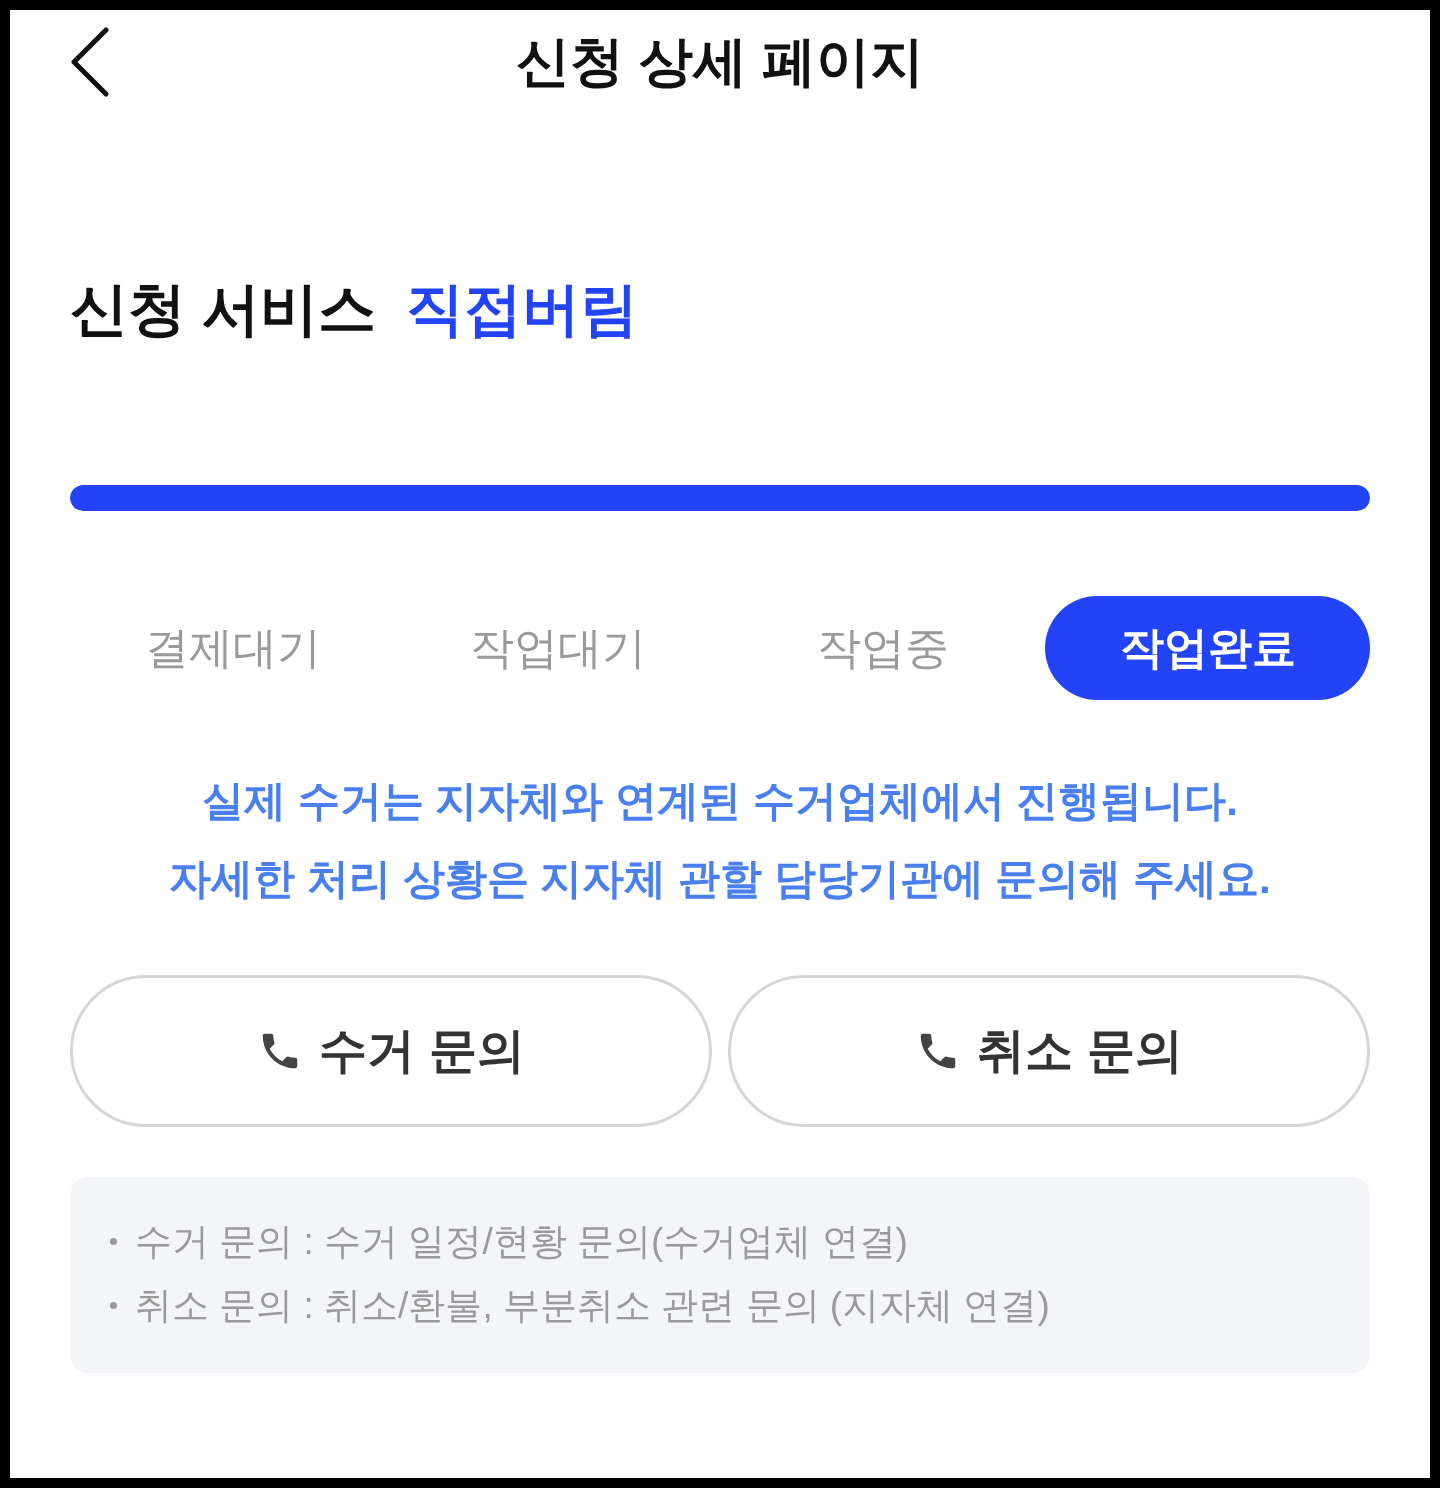  What do you see at coordinates (592, 1305) in the screenshot?
I see `note-text: 취소 문의 : 취소/환불, 부분취소 관련 문의 (지자체 연결)` at bounding box center [592, 1305].